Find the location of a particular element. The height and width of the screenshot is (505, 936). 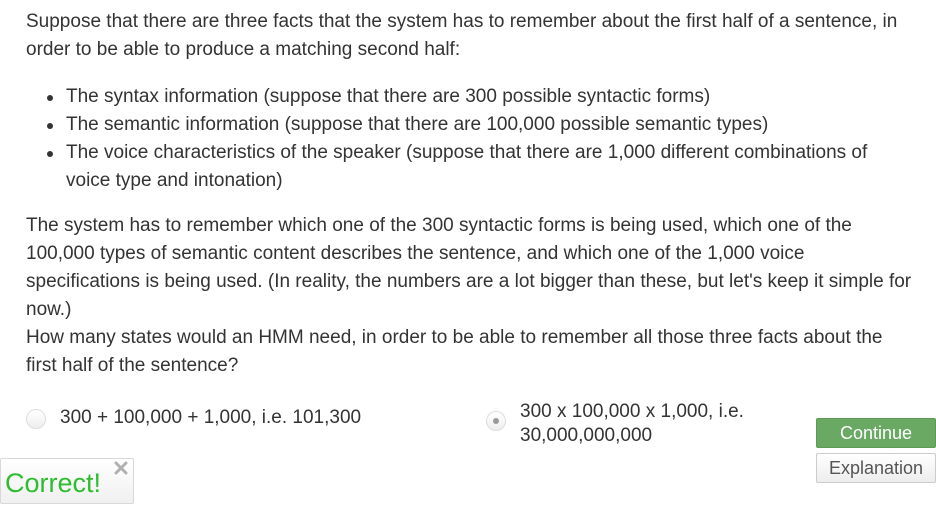

radio-button-selected is located at coordinates (496, 421).